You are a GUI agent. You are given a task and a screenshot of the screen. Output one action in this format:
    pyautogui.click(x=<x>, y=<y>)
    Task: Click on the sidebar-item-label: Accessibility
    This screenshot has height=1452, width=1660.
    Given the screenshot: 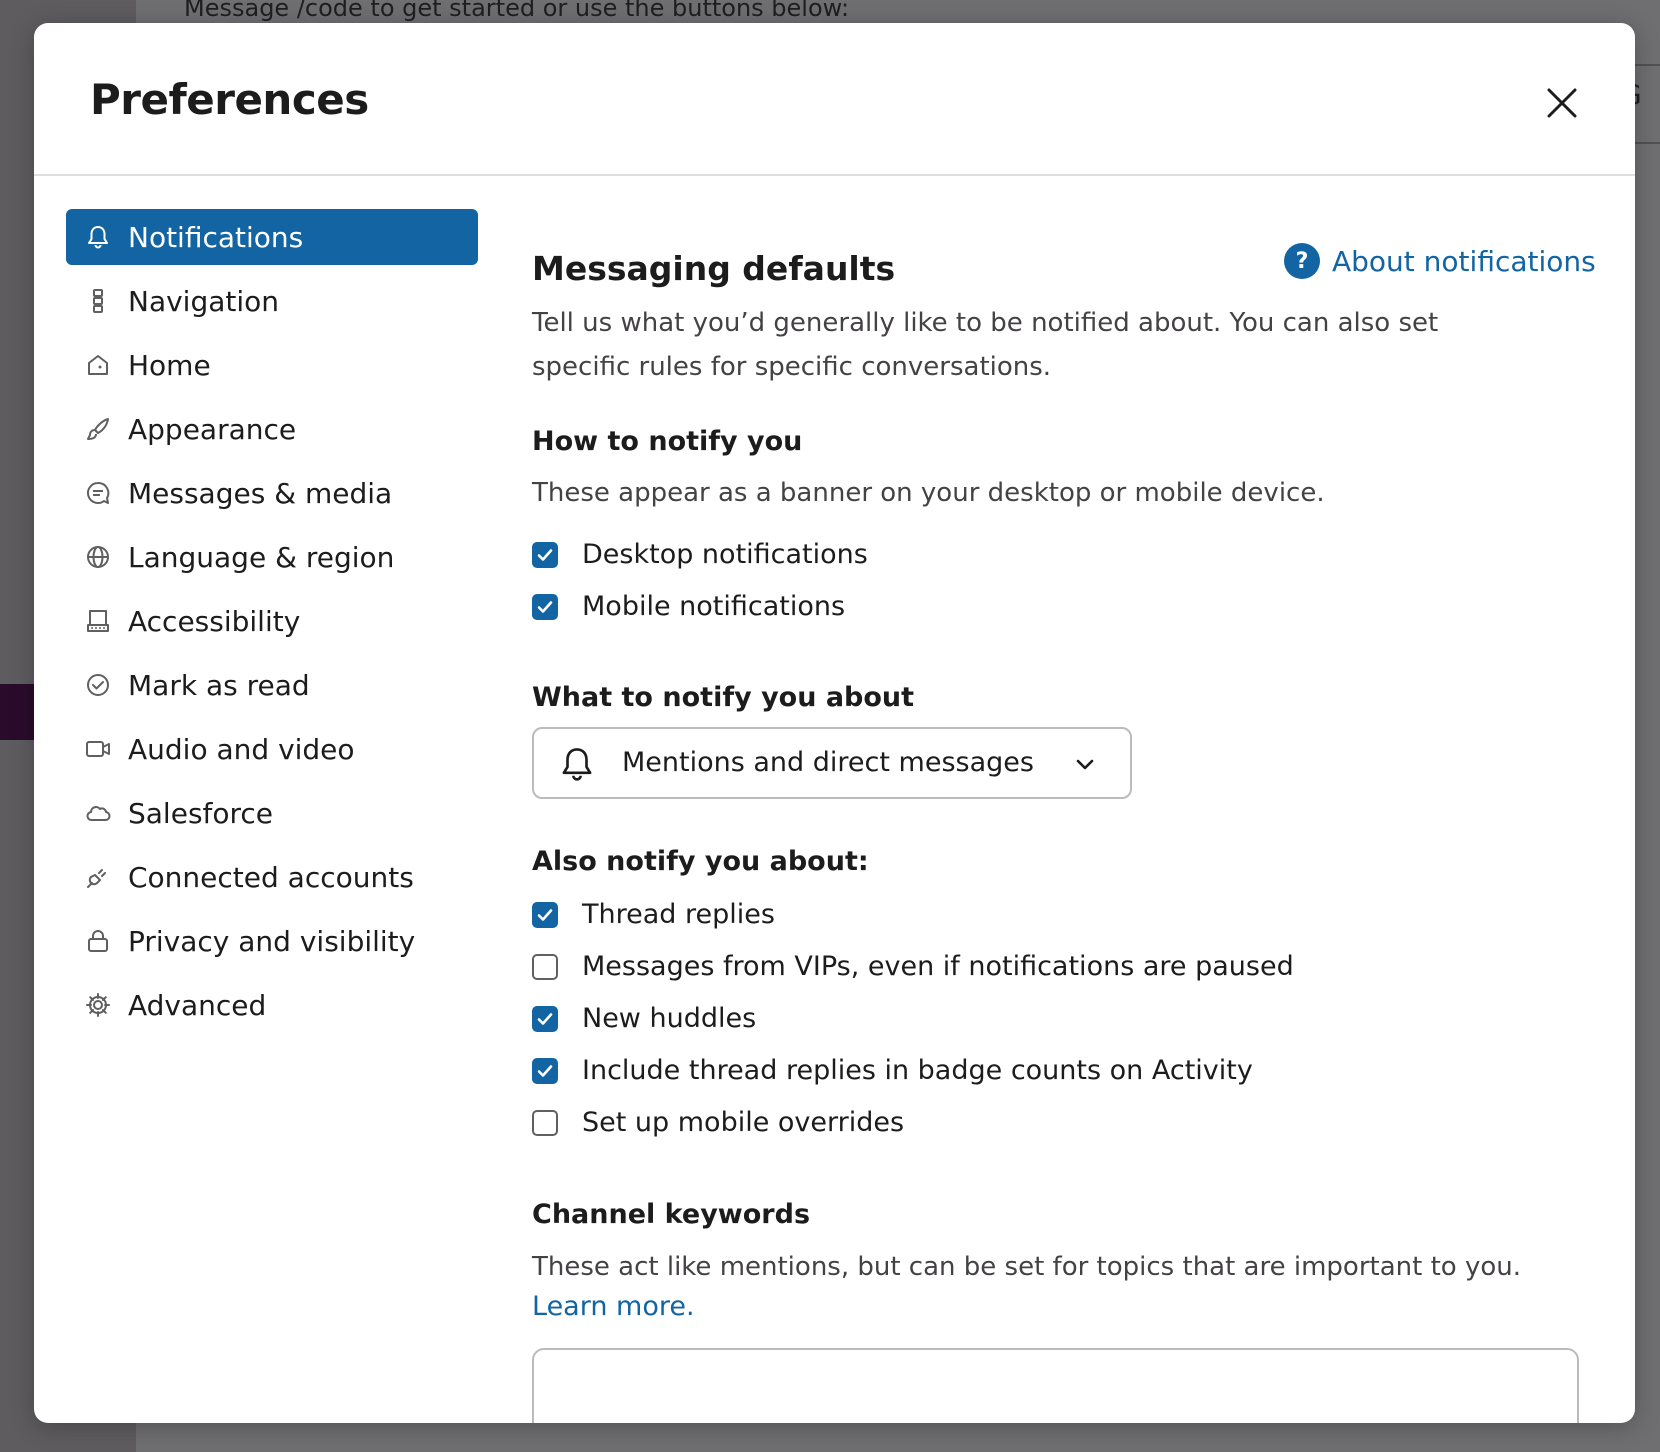 What is the action you would take?
    pyautogui.click(x=214, y=621)
    